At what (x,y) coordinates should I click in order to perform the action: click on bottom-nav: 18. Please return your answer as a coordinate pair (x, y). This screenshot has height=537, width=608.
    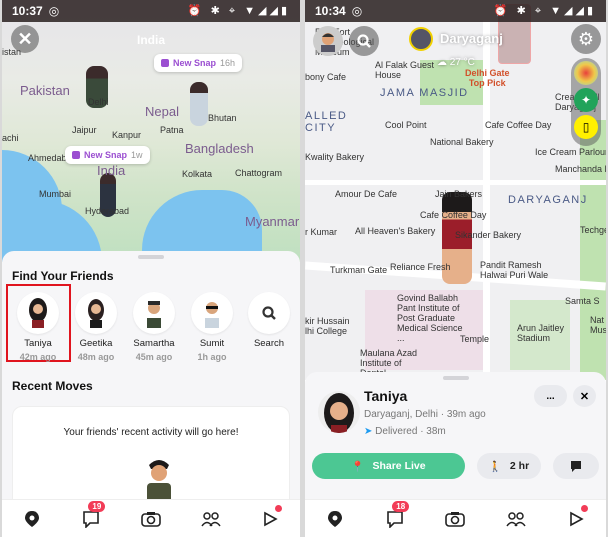
    Looking at the image, I should click on (455, 518).